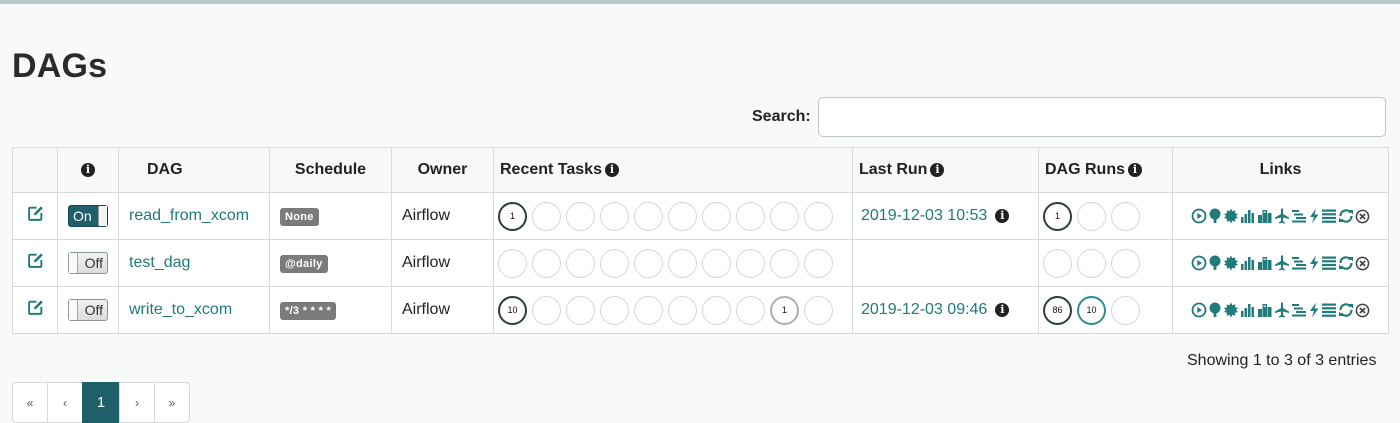 This screenshot has width=1400, height=423. I want to click on page-1-button: 1, so click(101, 402).